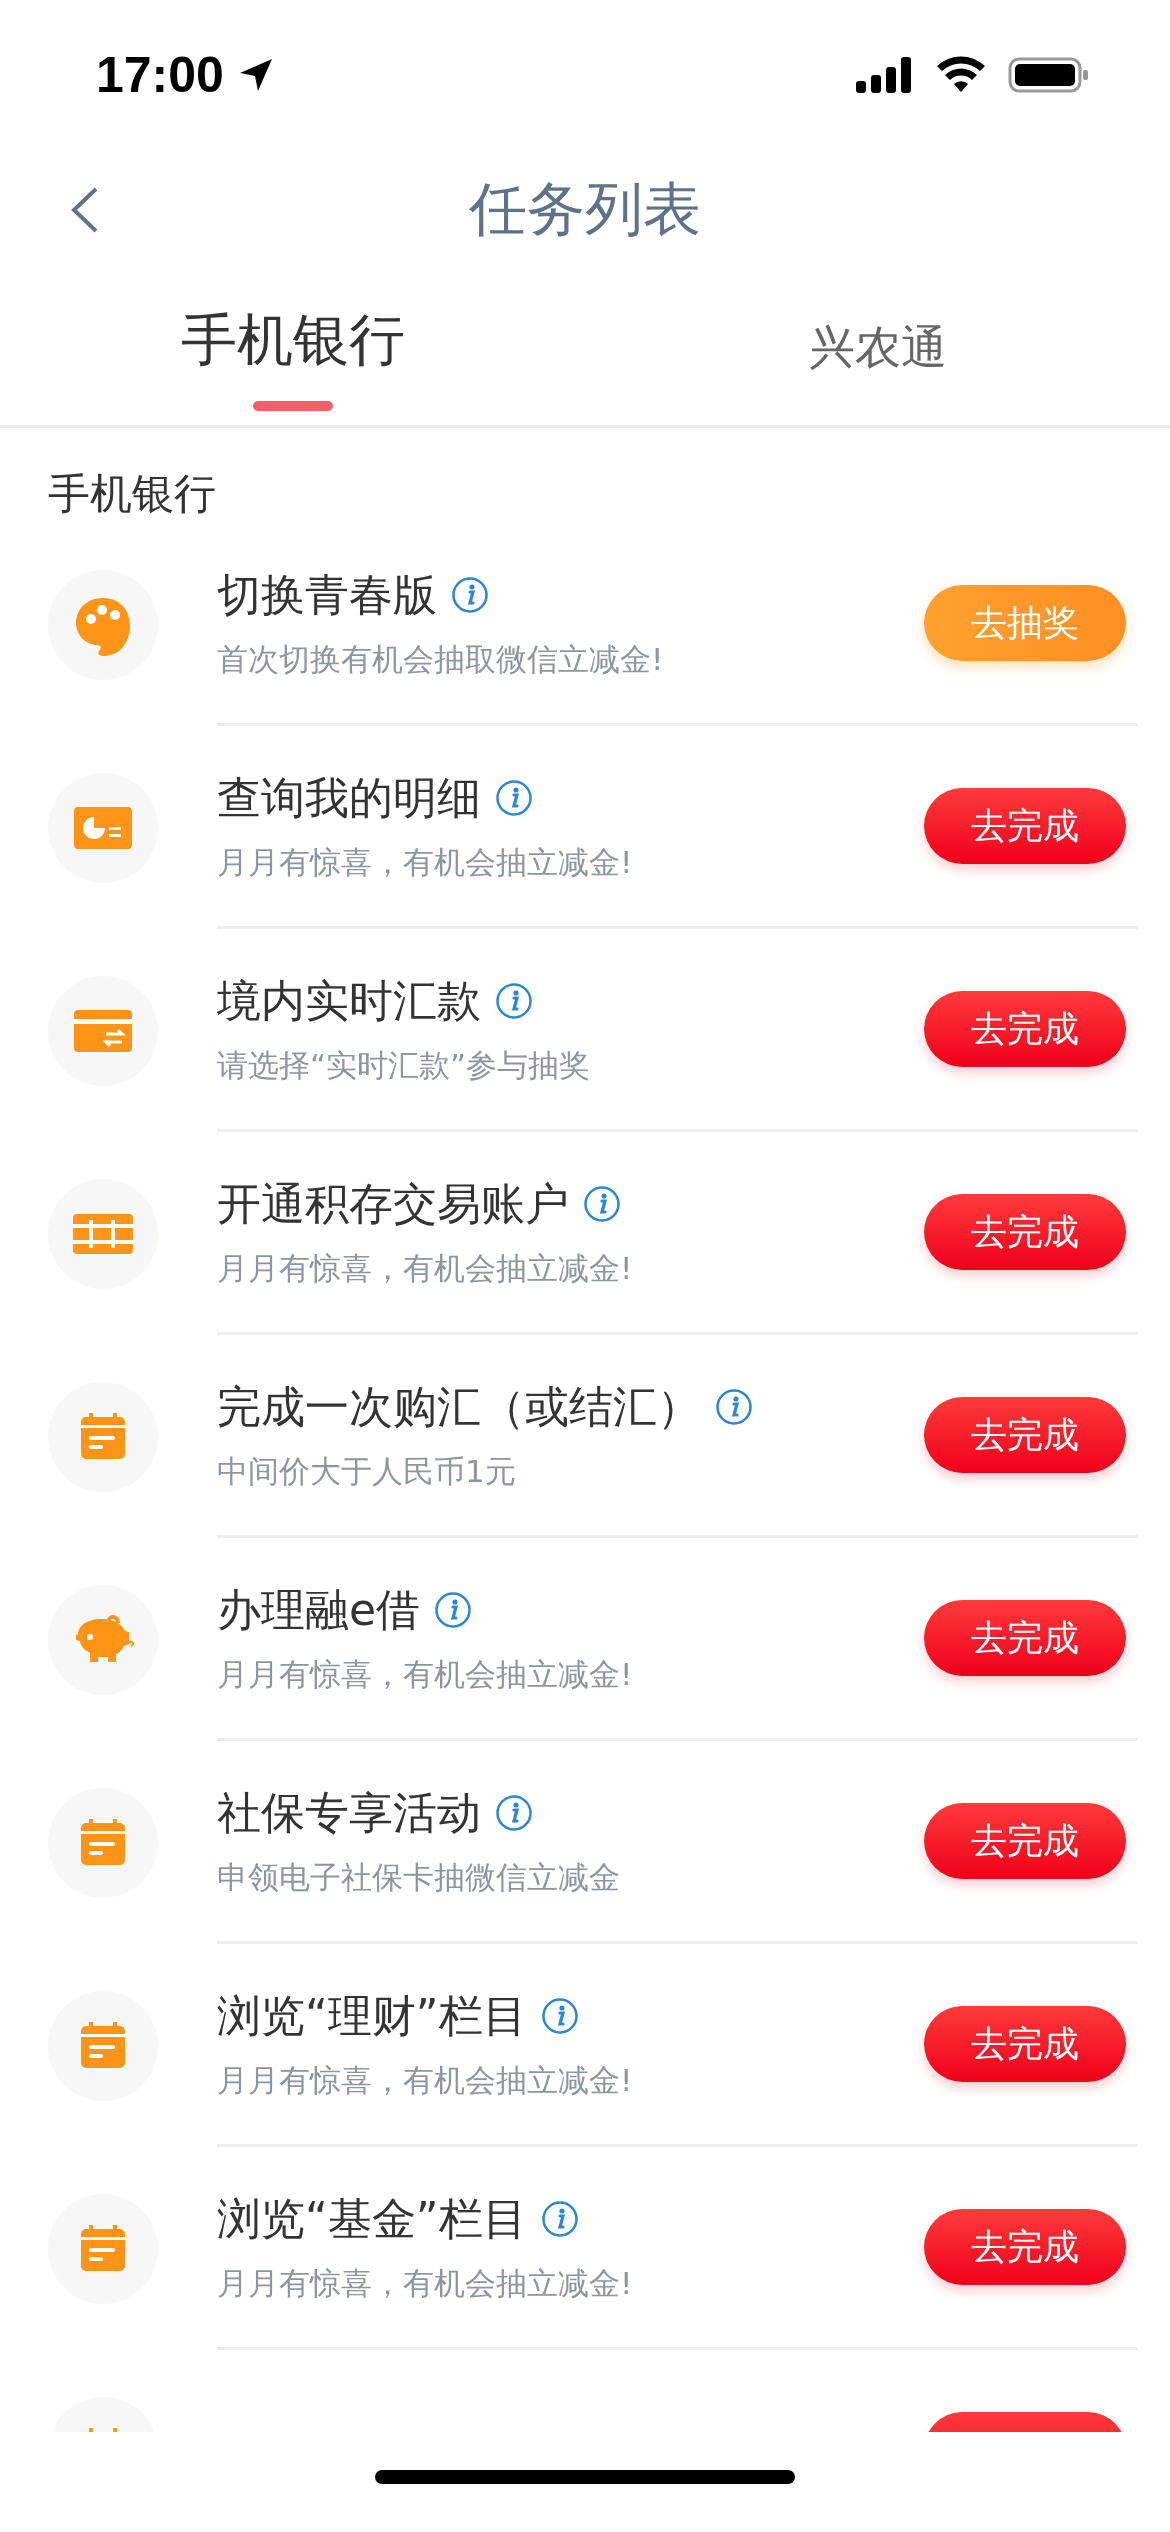 The image size is (1170, 2532). I want to click on tab: 兴农通, so click(877, 347).